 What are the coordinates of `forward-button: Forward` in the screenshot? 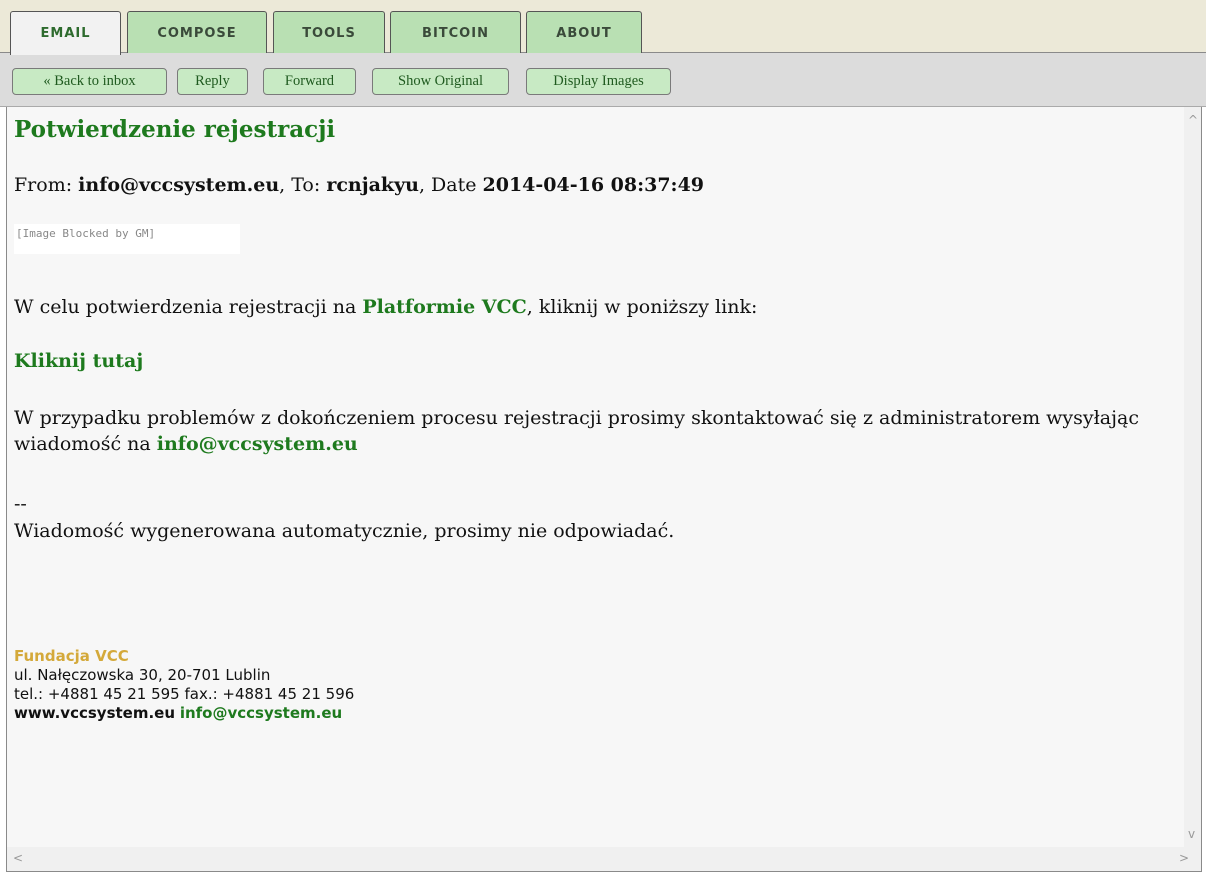 It's located at (309, 81).